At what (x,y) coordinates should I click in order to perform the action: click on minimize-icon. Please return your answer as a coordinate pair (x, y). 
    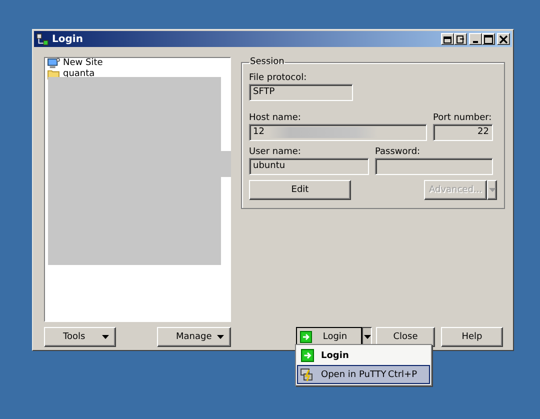
    Looking at the image, I should click on (475, 41).